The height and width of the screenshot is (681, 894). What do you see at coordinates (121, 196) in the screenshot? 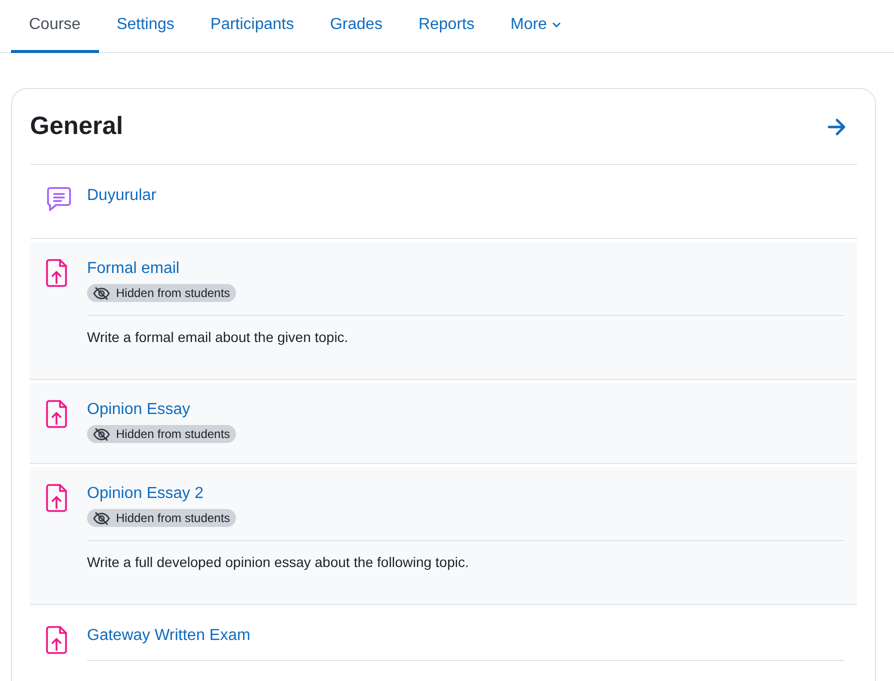
I see `activity-link: Duyurular` at bounding box center [121, 196].